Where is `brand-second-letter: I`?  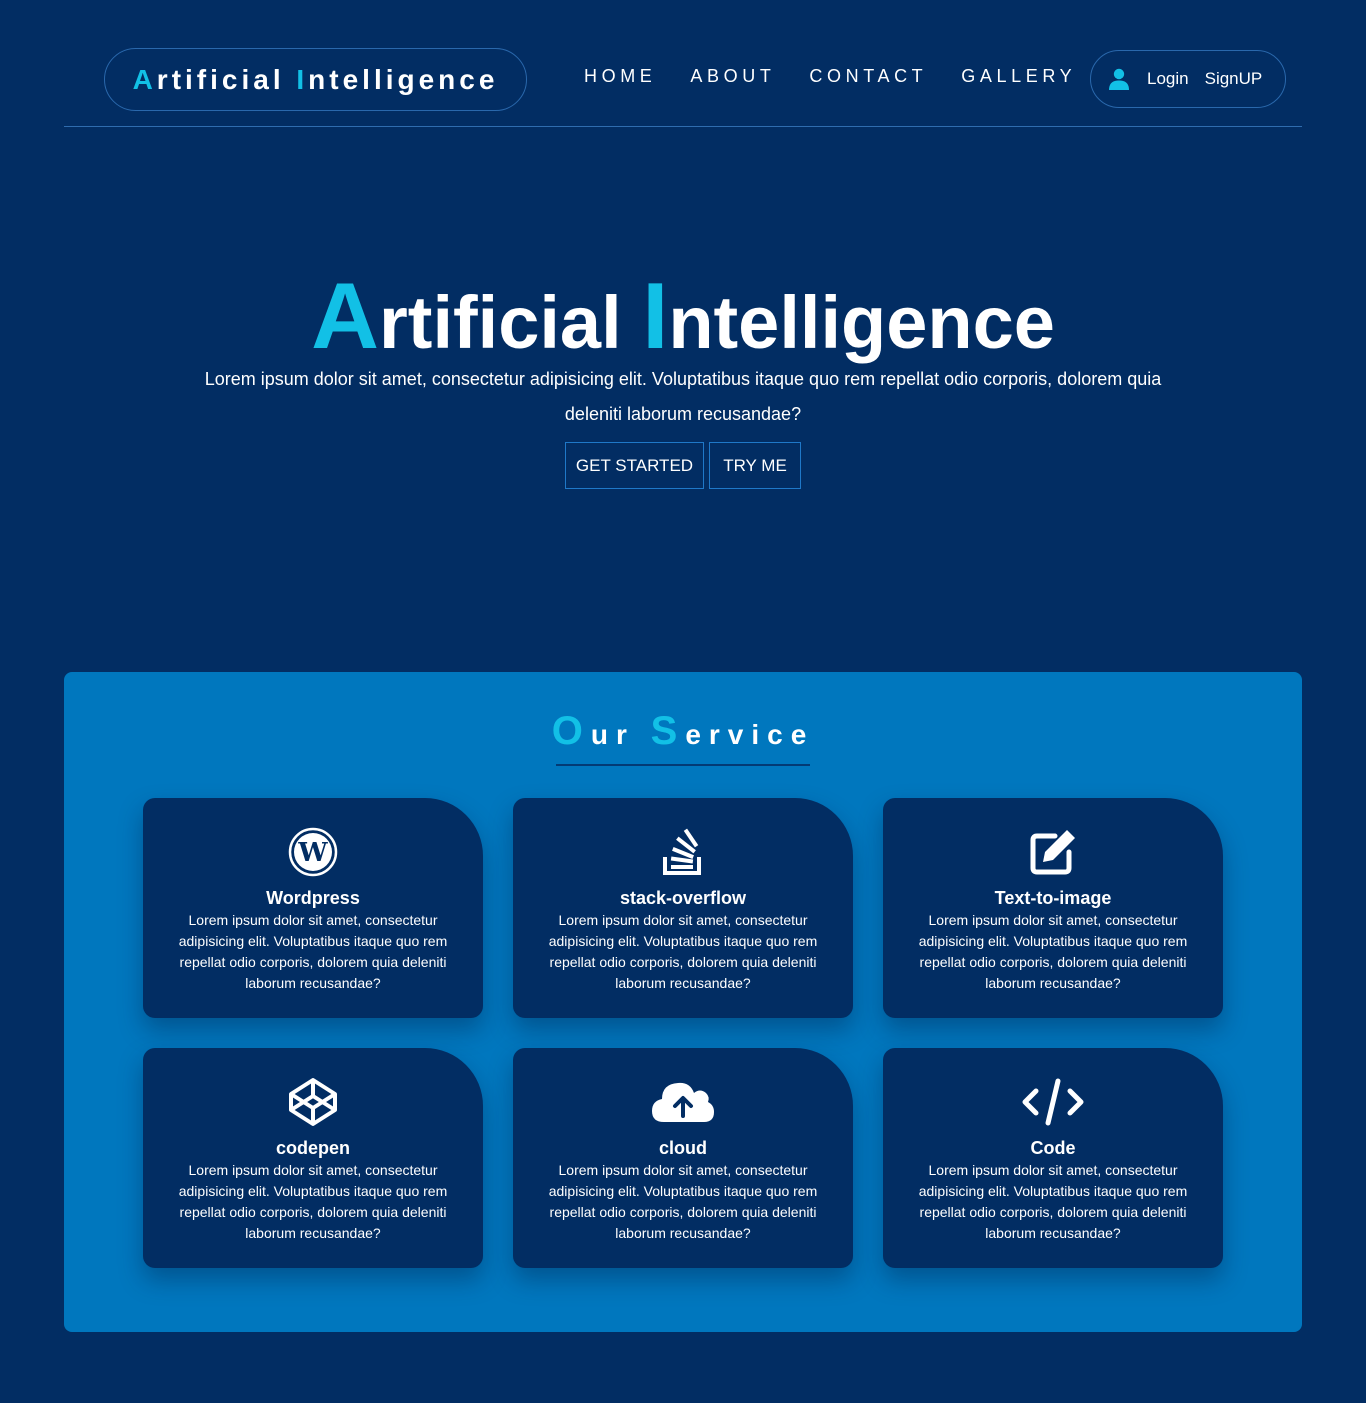 brand-second-letter: I is located at coordinates (302, 79).